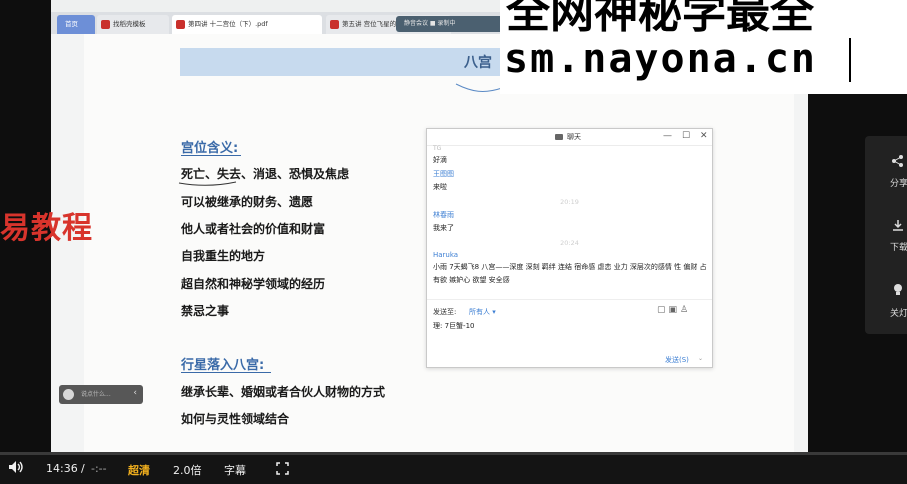 The height and width of the screenshot is (484, 907). What do you see at coordinates (440, 187) in the screenshot?
I see `chat-message: 来啦` at bounding box center [440, 187].